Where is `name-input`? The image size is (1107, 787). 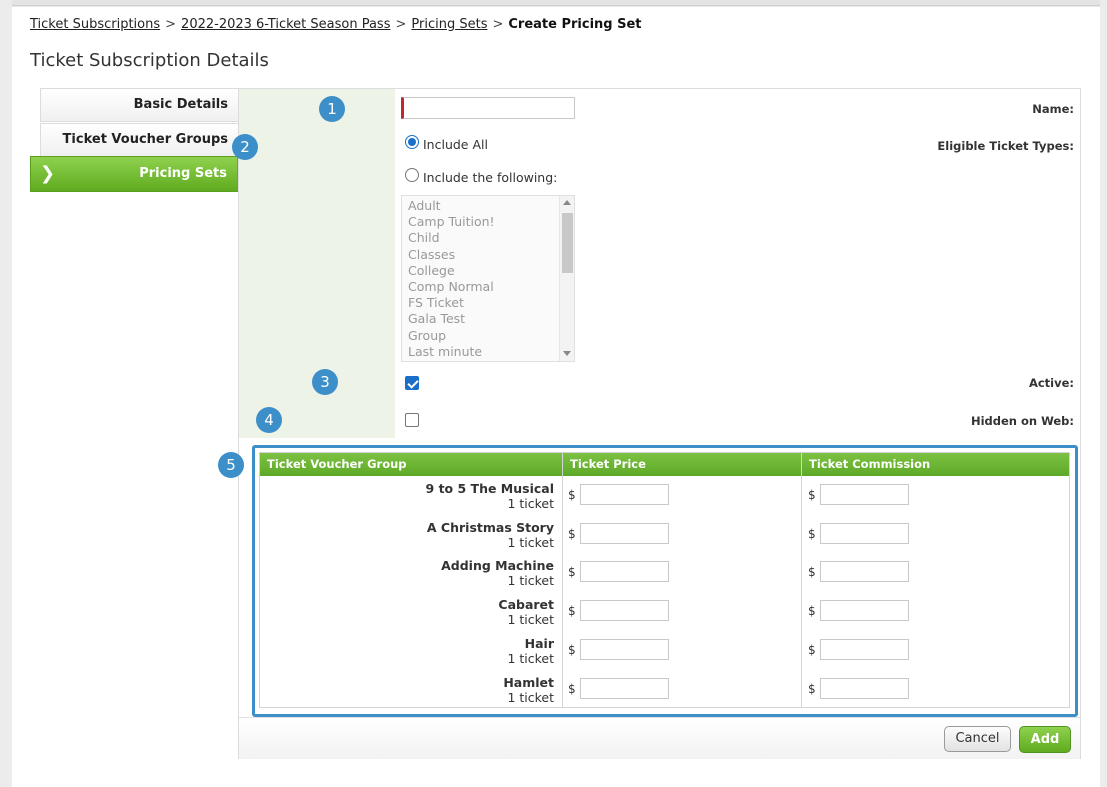 name-input is located at coordinates (488, 108).